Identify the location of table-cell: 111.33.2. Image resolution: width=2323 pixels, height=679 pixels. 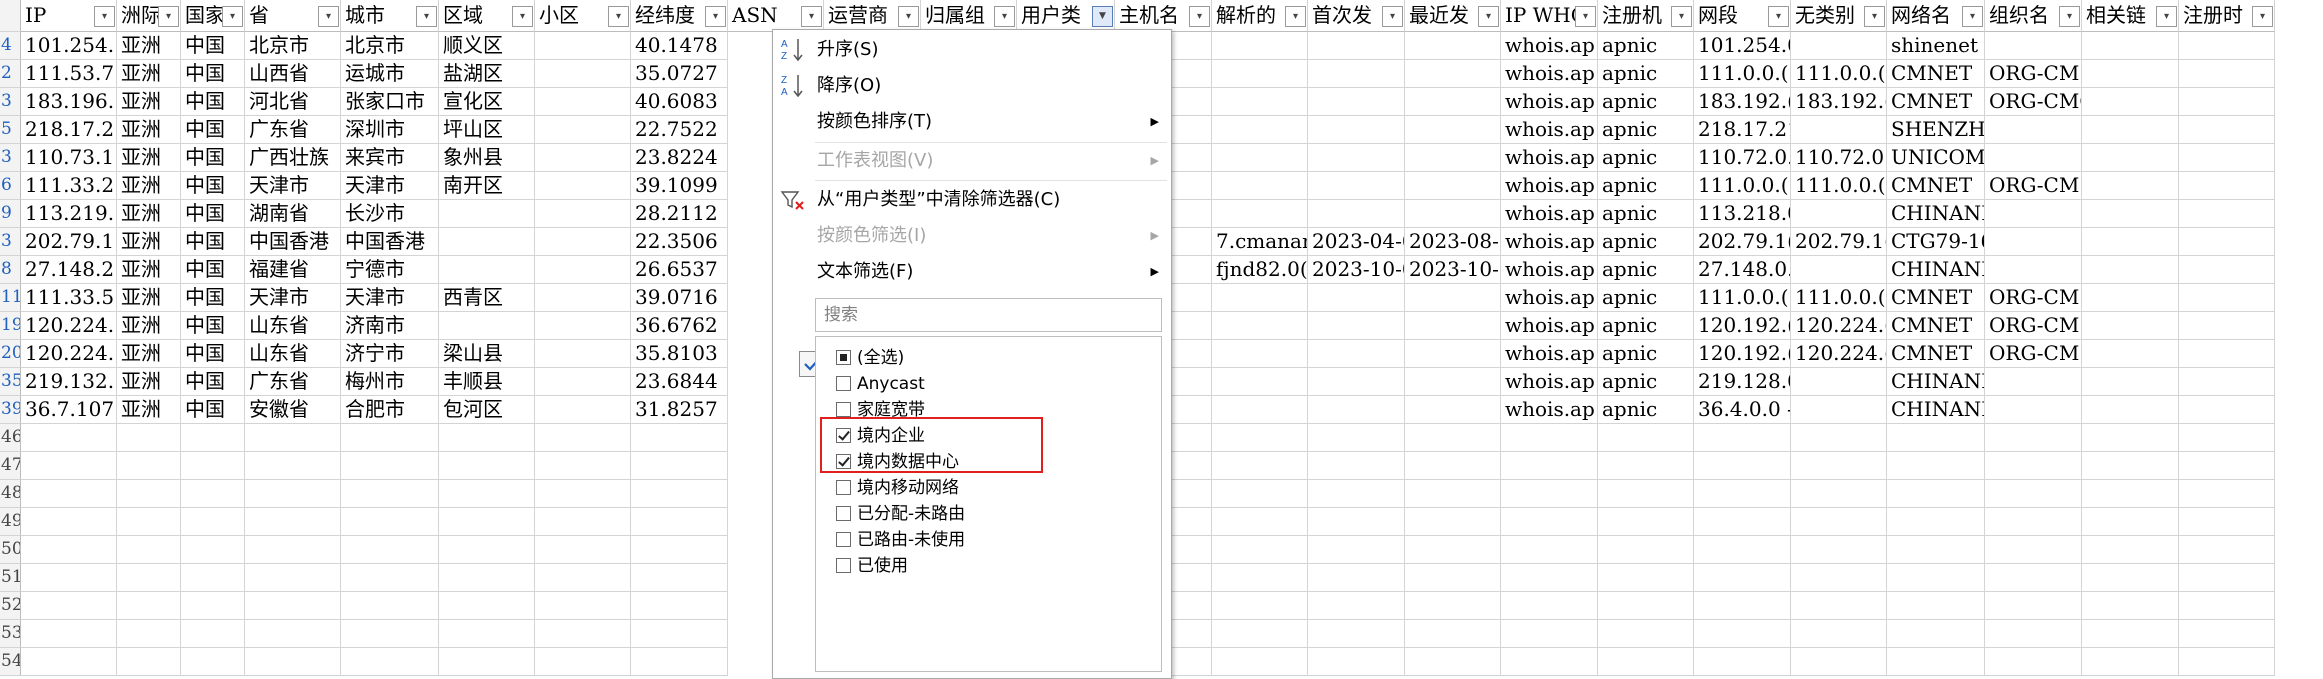
(69, 186).